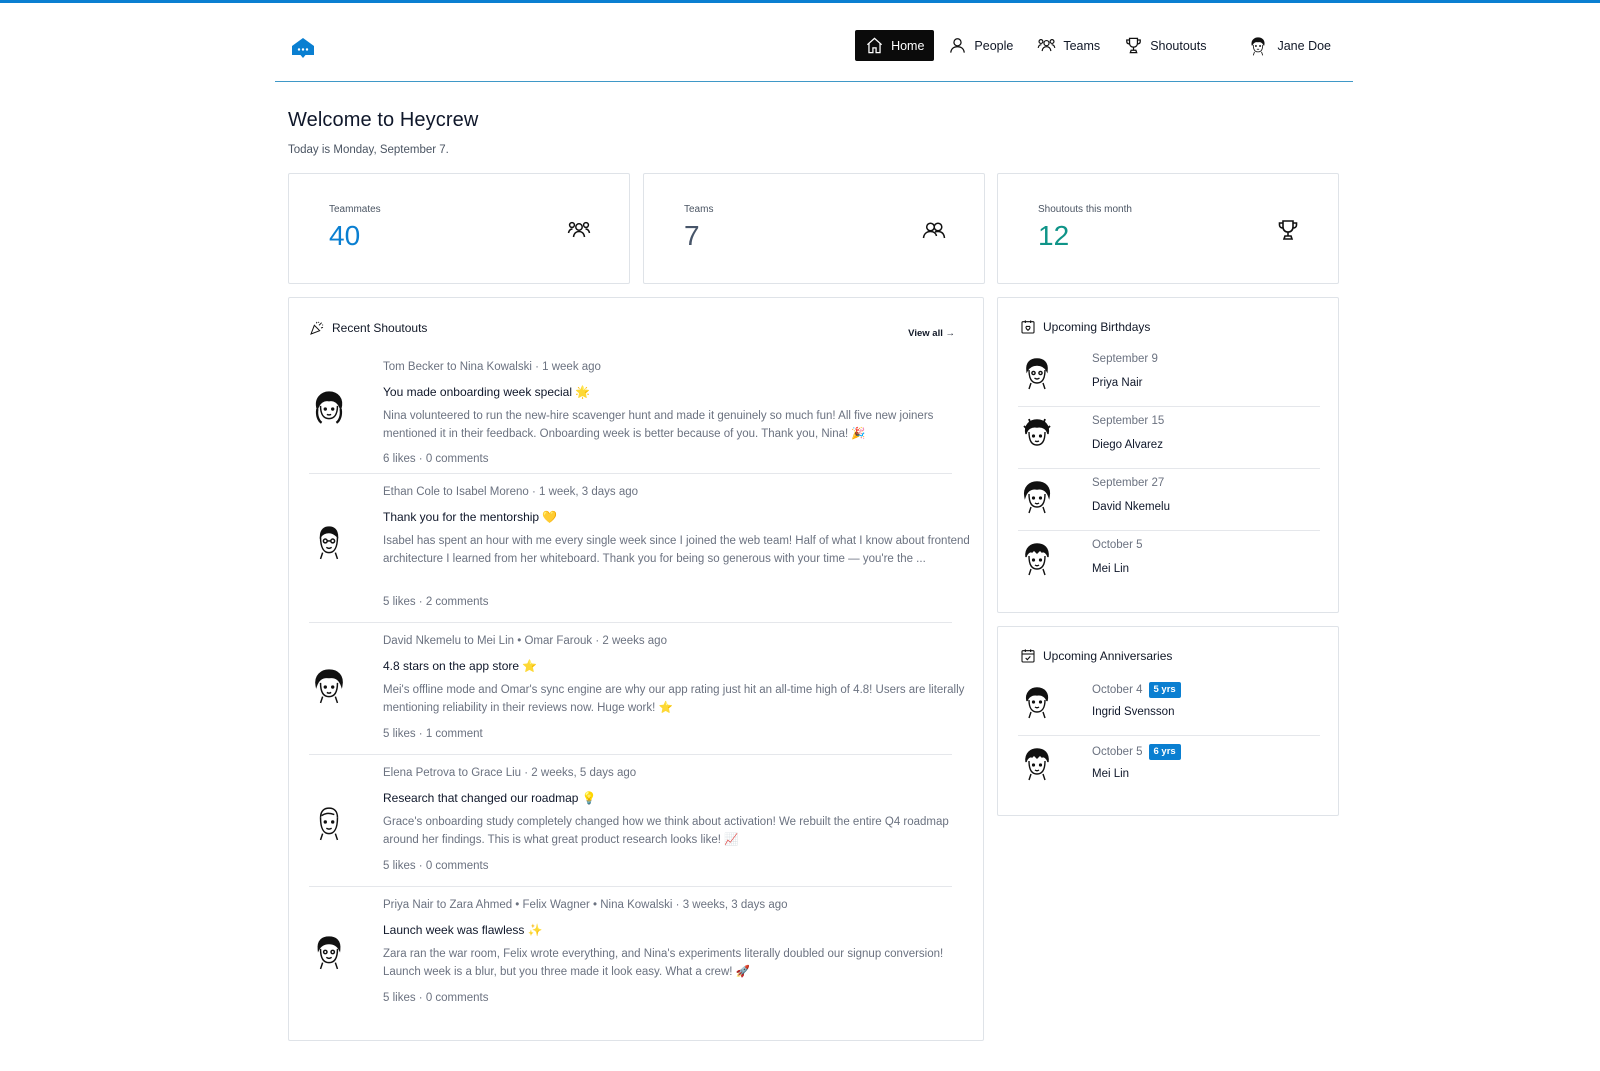  What do you see at coordinates (317, 328) in the screenshot?
I see `party-popper-icon` at bounding box center [317, 328].